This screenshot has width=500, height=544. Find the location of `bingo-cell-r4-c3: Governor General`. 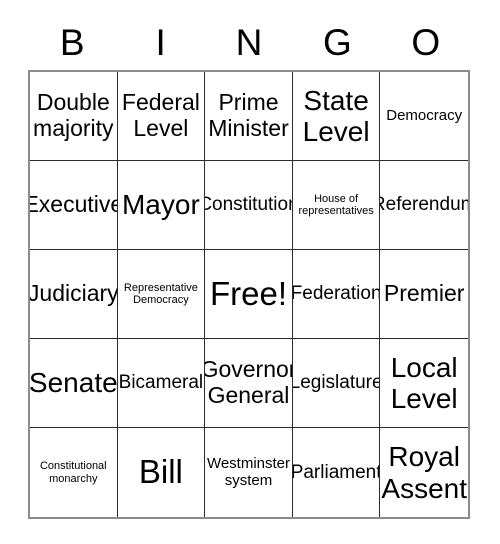

bingo-cell-r4-c3: Governor General is located at coordinates (249, 383).